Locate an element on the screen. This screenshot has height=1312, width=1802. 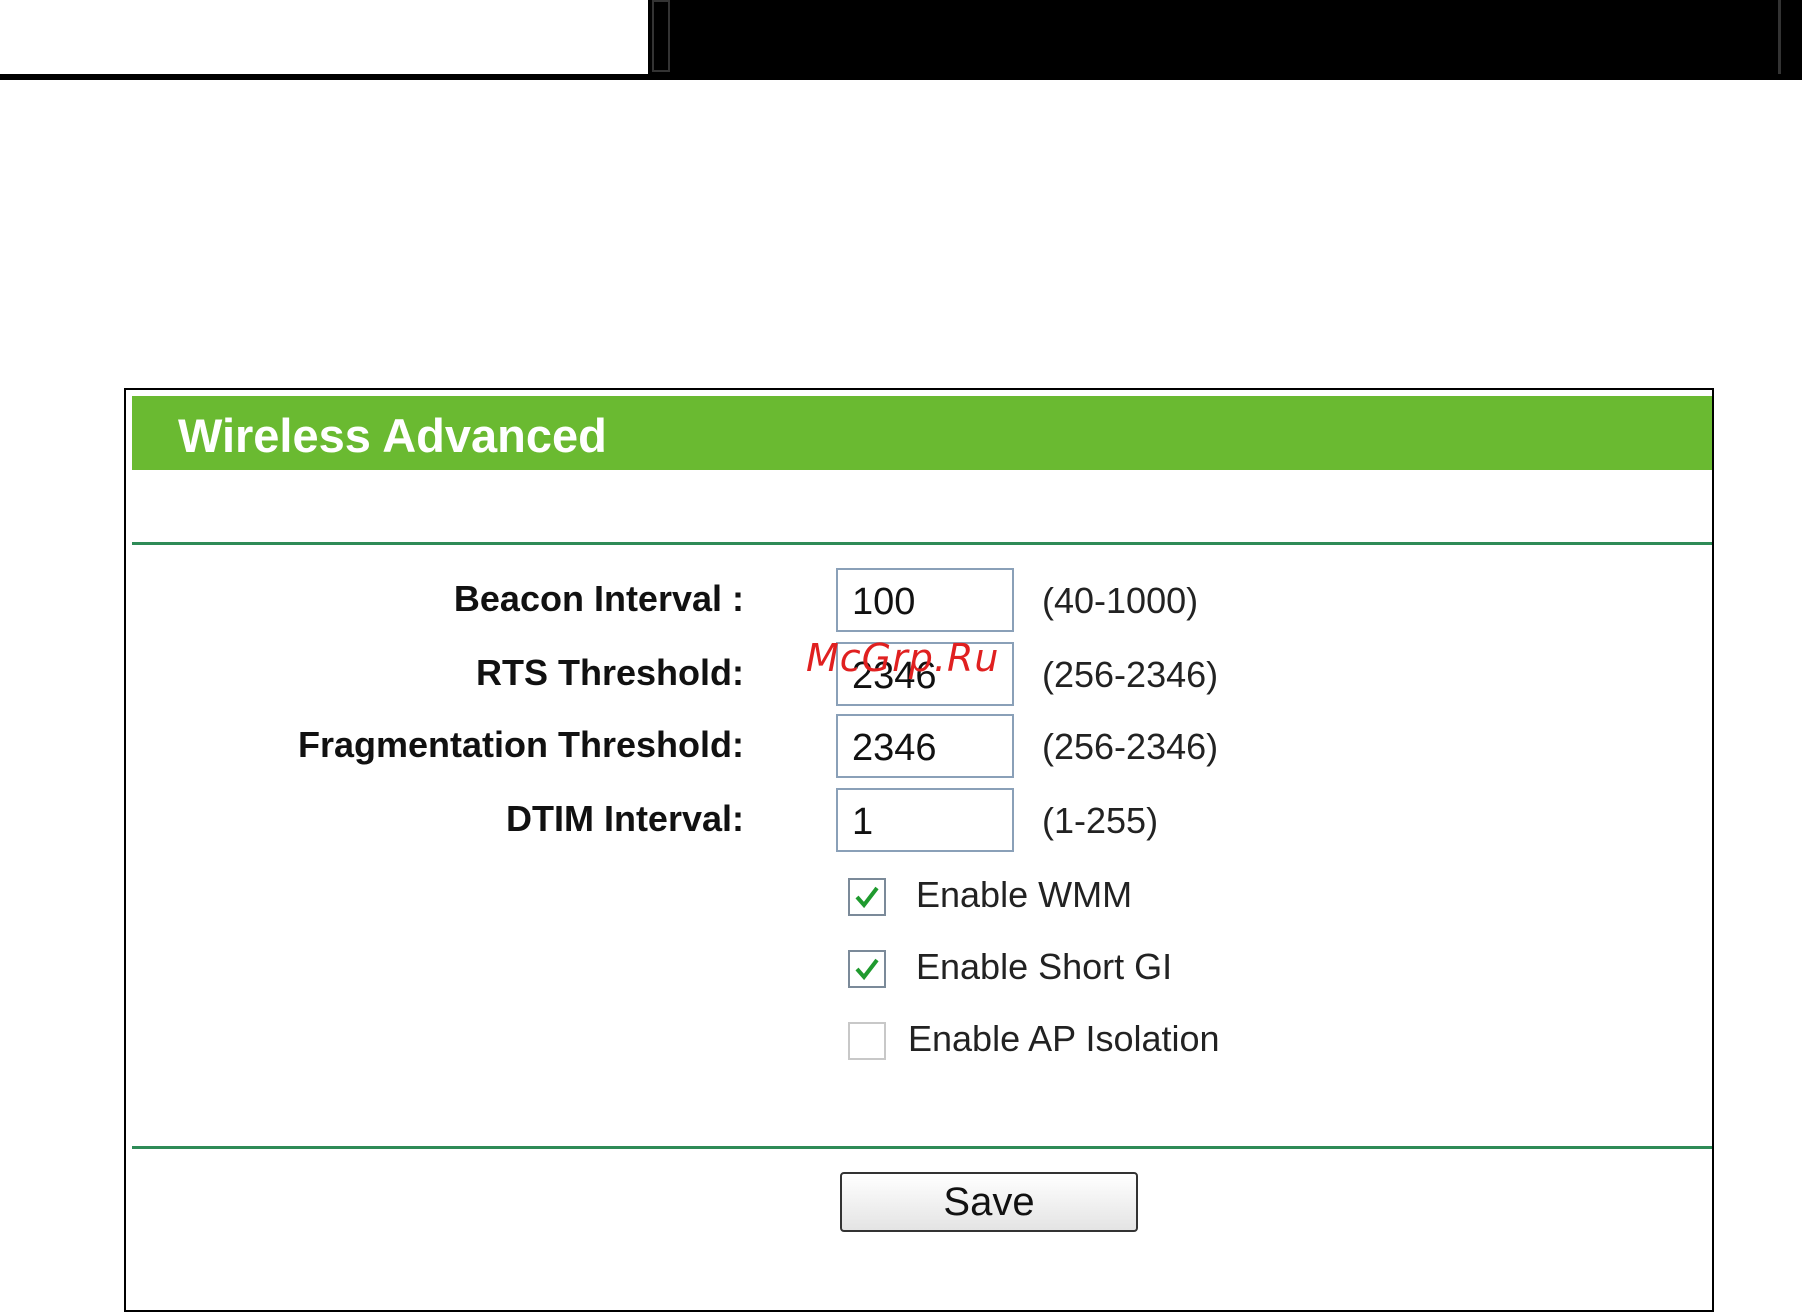
save-button: Save is located at coordinates (989, 1202).